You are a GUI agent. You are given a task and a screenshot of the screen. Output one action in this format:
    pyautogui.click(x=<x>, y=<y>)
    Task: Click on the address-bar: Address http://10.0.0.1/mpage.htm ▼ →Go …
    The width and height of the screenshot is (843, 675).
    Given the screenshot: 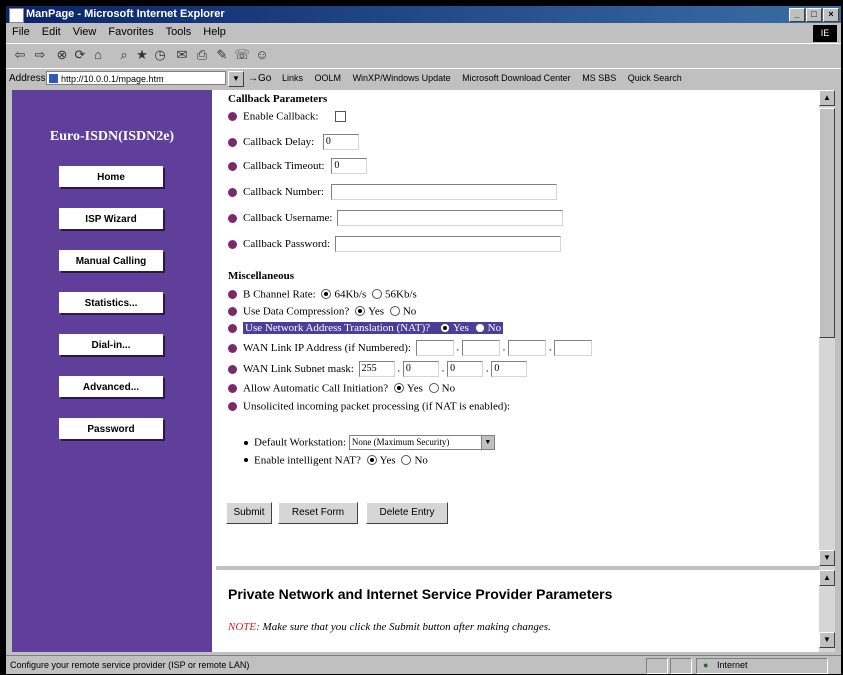 What is the action you would take?
    pyautogui.click(x=423, y=78)
    